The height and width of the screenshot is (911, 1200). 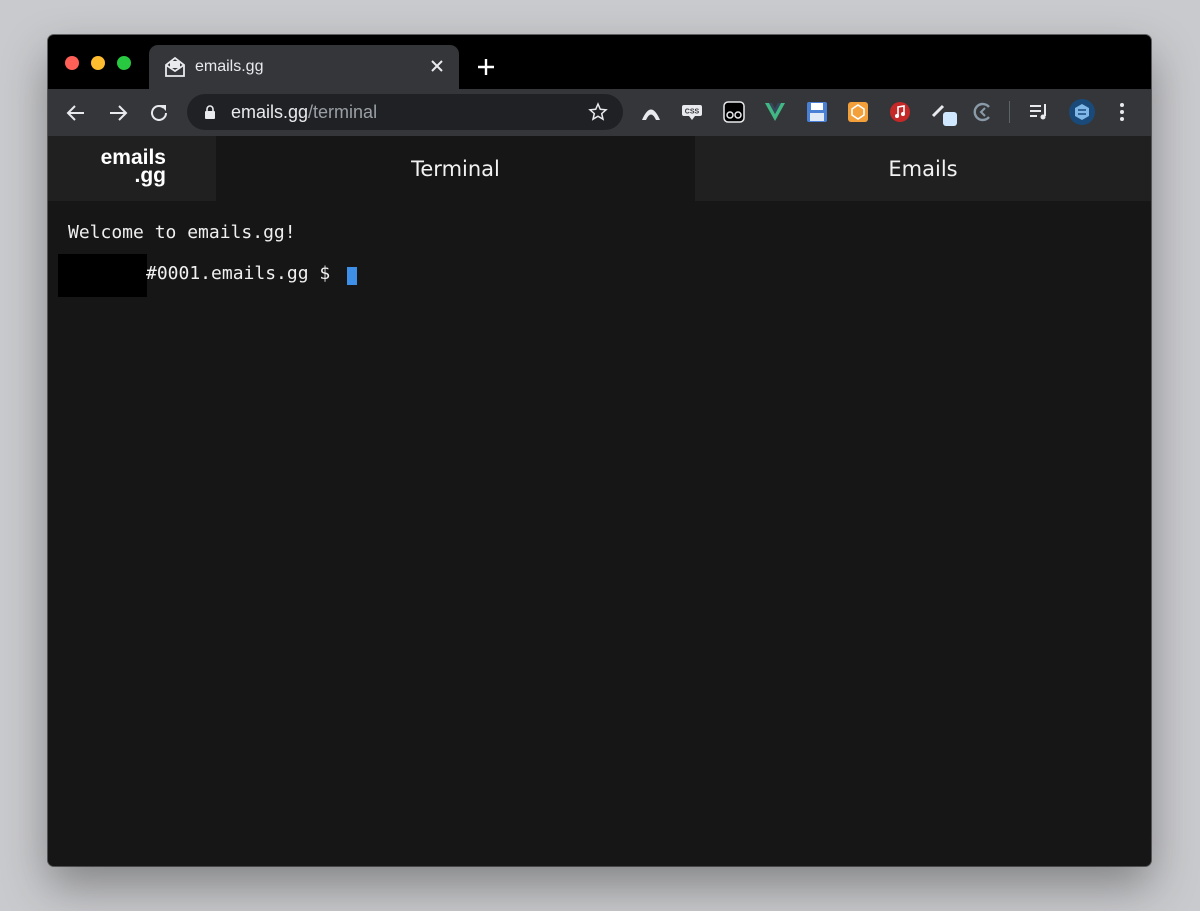 I want to click on new-tab-icon, so click(x=486, y=67).